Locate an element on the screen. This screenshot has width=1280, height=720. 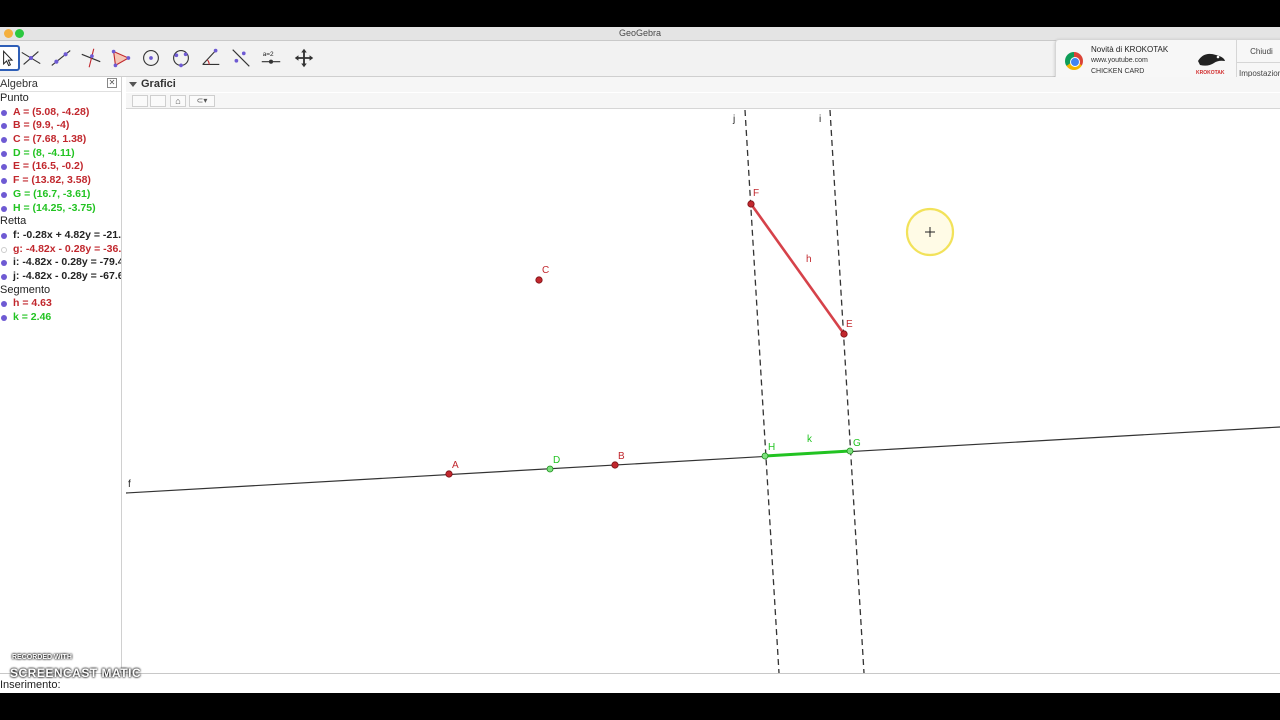
collapse-triangle-icon is located at coordinates (133, 84).